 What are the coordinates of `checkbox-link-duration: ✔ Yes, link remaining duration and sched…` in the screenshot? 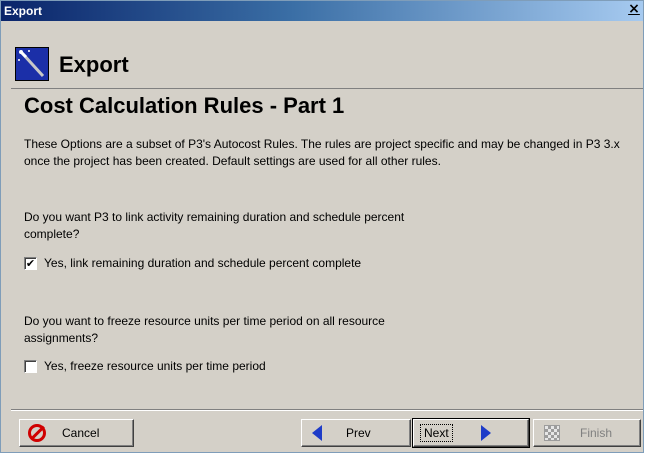 It's located at (192, 263).